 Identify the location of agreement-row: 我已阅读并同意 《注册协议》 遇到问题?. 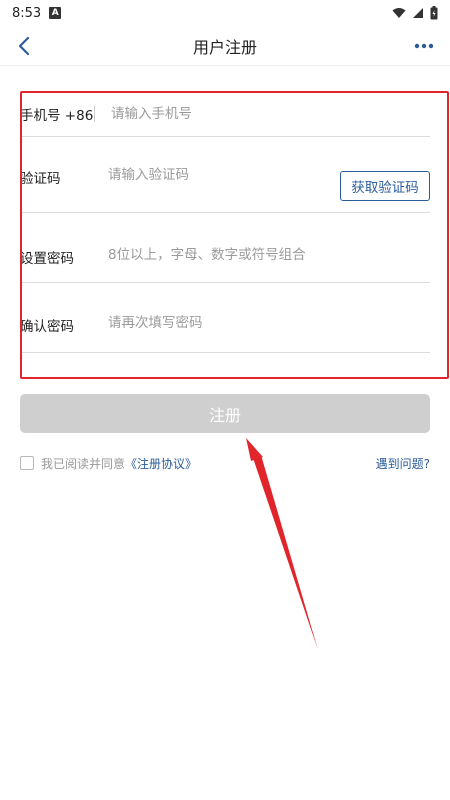
(225, 463).